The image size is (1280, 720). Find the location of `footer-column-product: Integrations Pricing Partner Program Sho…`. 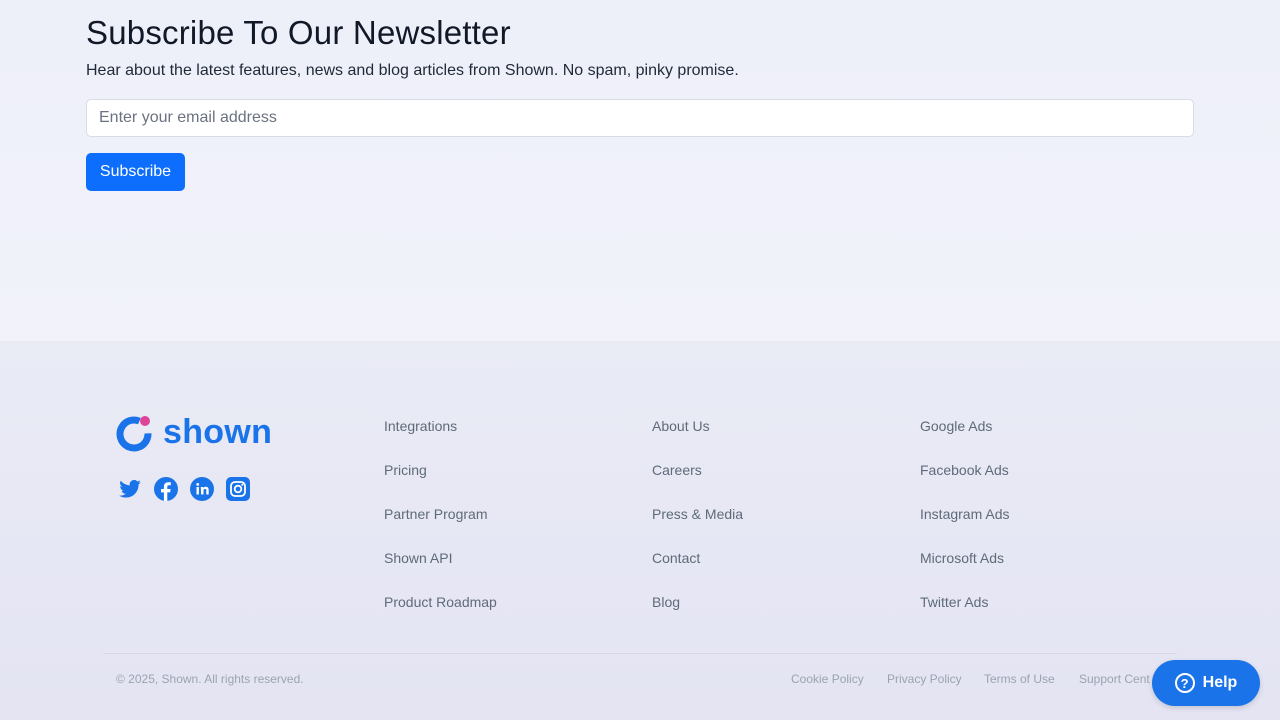

footer-column-product: Integrations Pricing Partner Program Sho… is located at coordinates (440, 527).